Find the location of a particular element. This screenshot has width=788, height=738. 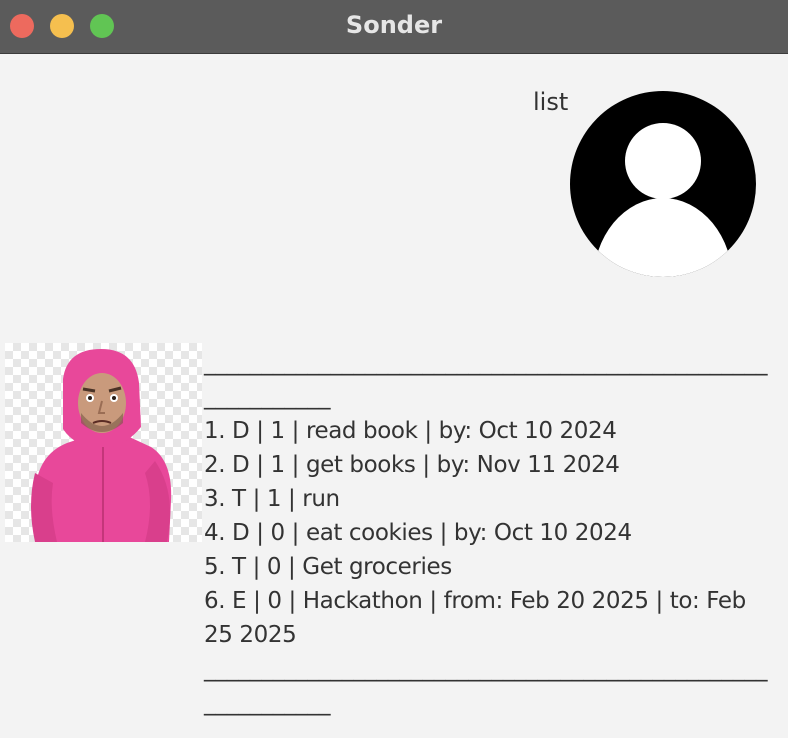

task-item-4: 4. D | 0 | eat cookies | by: Oct 10 2024 is located at coordinates (418, 533).